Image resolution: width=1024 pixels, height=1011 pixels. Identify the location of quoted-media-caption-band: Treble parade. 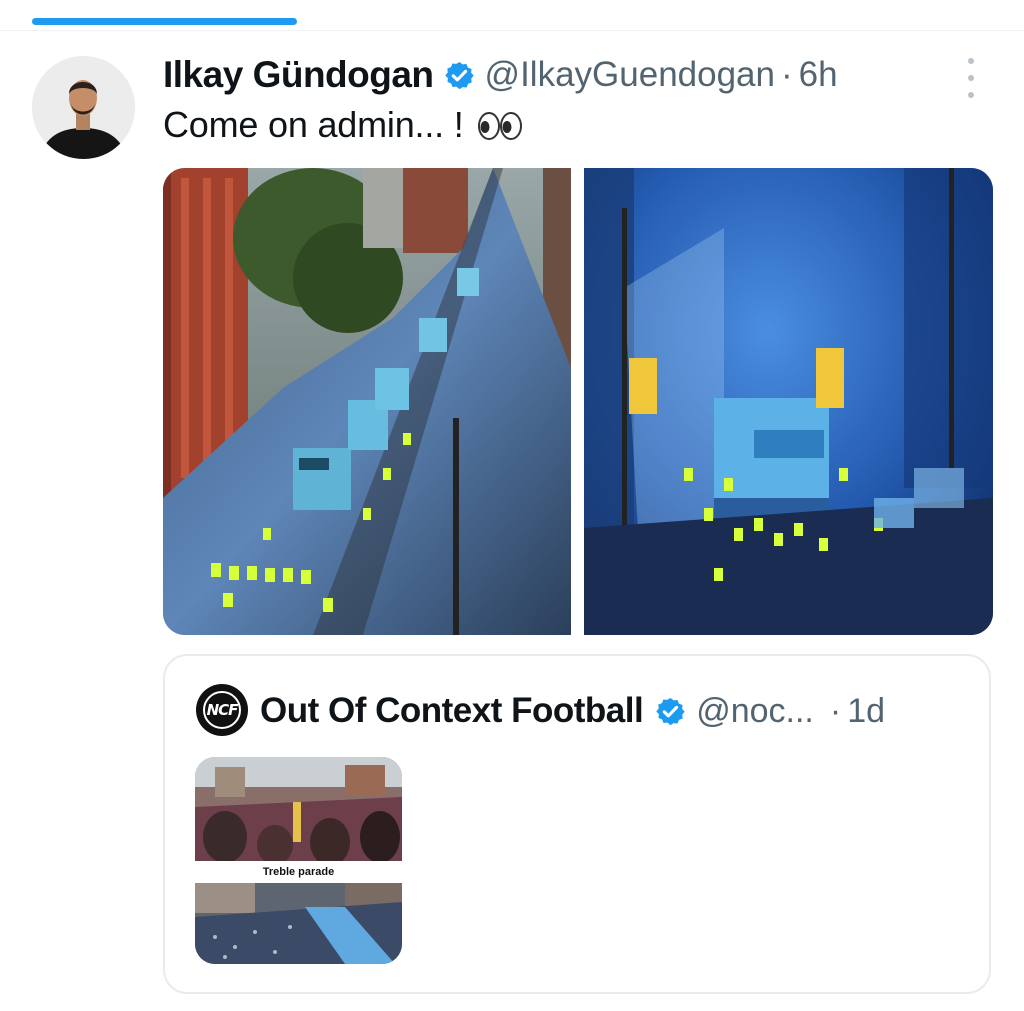
(298, 872).